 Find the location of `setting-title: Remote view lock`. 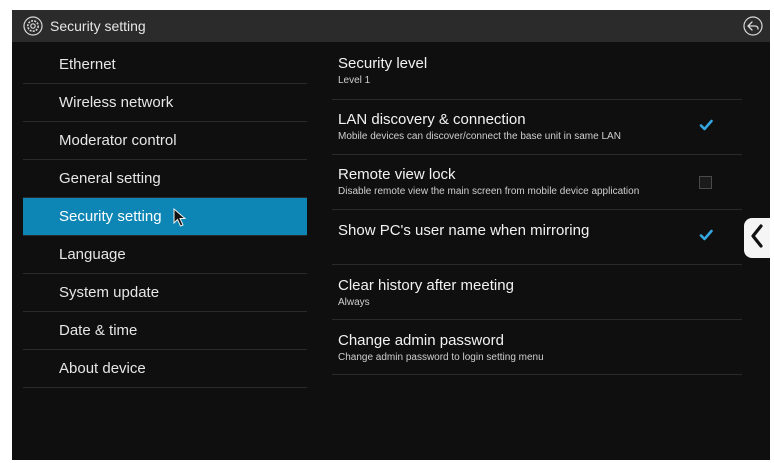

setting-title: Remote view lock is located at coordinates (397, 174).